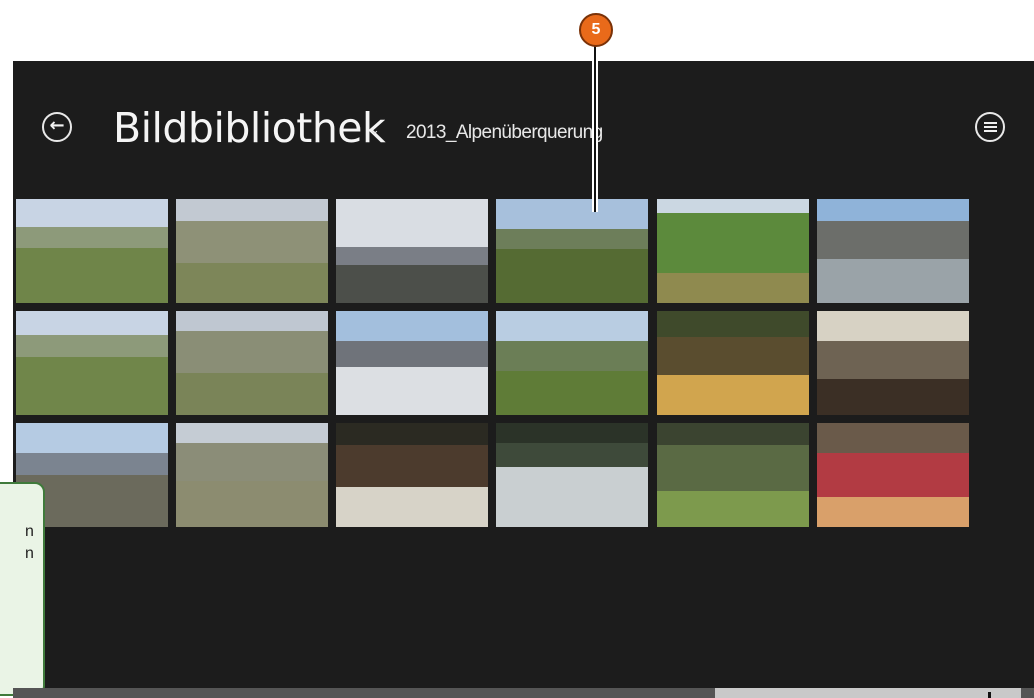  Describe the element at coordinates (572, 475) in the screenshot. I see `photo-tile-waterfall` at that location.